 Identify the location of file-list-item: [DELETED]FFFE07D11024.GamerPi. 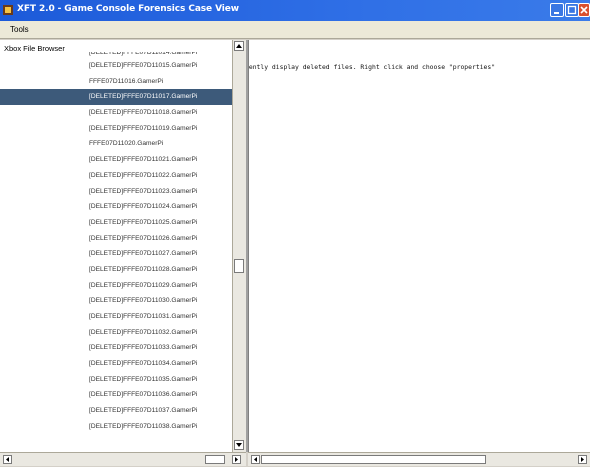
(116, 207).